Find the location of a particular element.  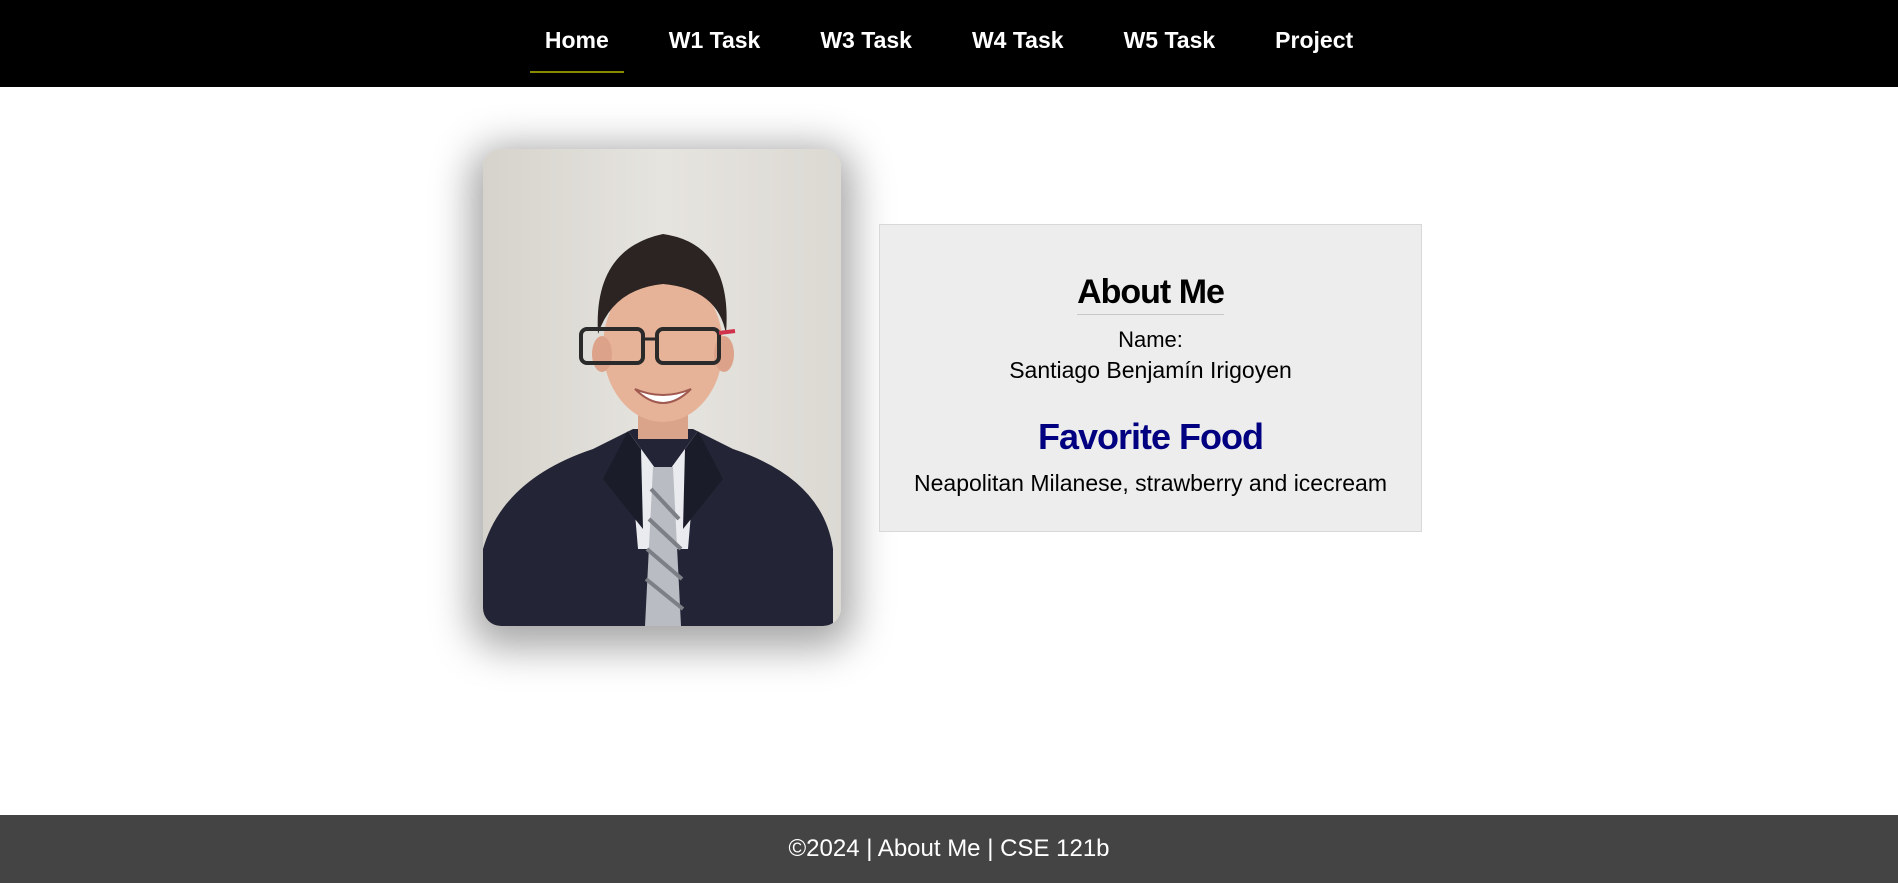

name-value: Santiago Benjamín Irigoyen is located at coordinates (1150, 370).